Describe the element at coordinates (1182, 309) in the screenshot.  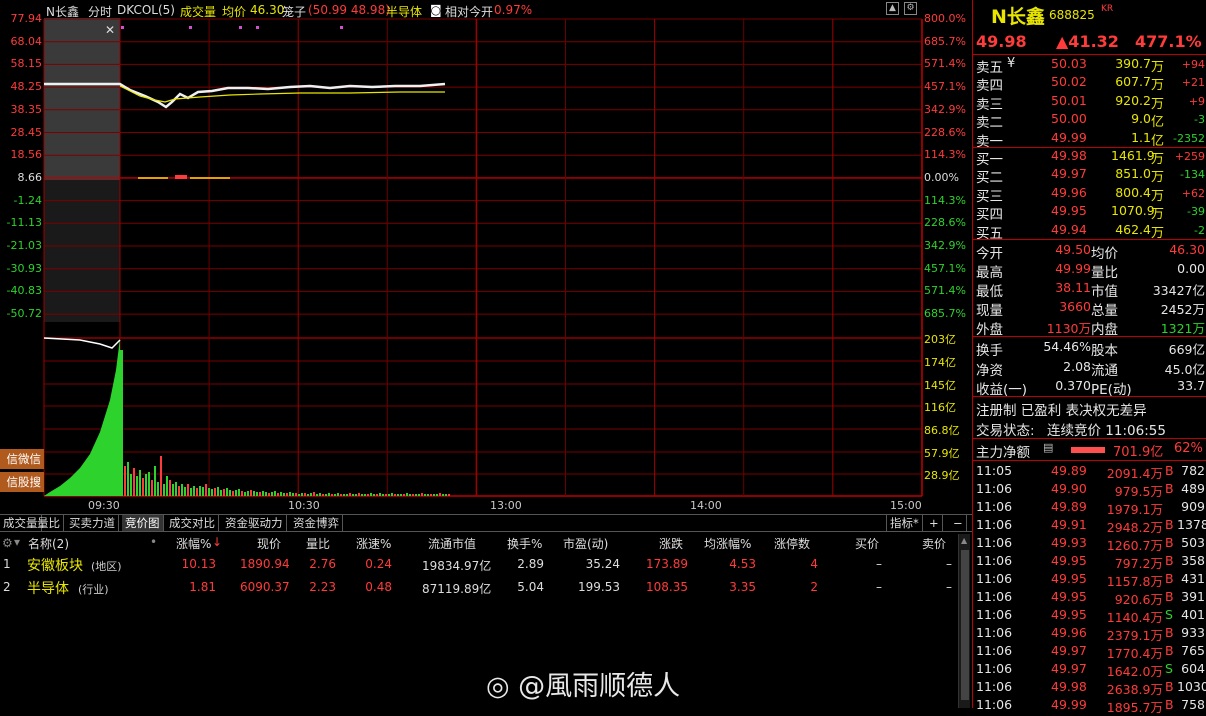
I see `stat-value: 2452万` at that location.